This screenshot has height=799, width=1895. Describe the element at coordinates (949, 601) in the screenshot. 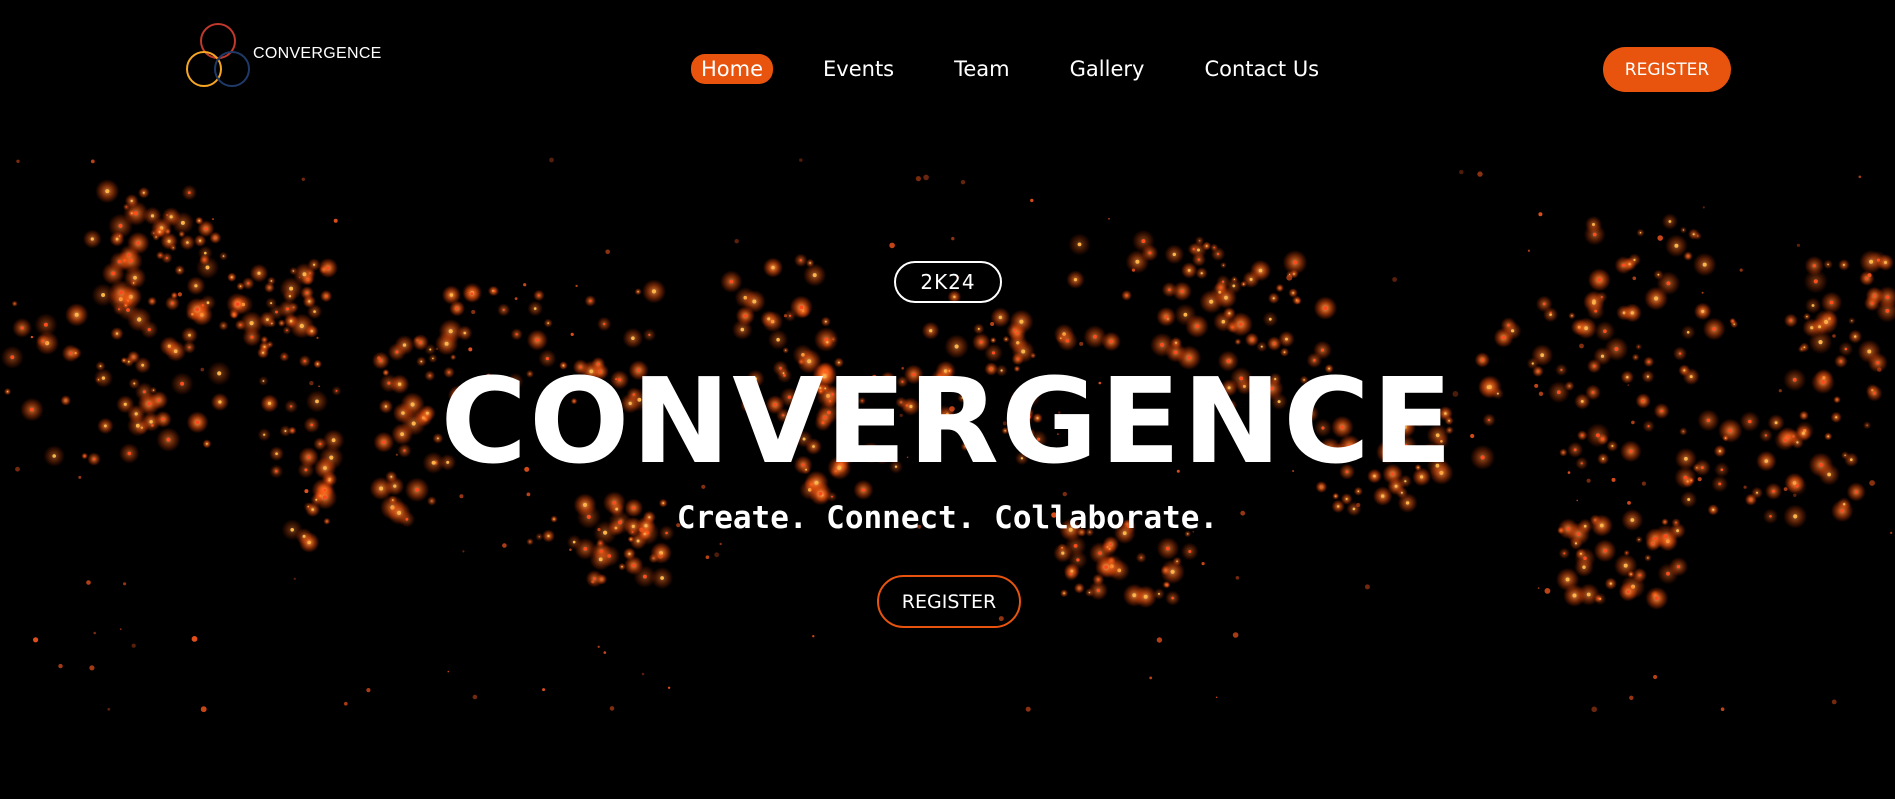

I see `hero-register-button: REGISTER` at that location.